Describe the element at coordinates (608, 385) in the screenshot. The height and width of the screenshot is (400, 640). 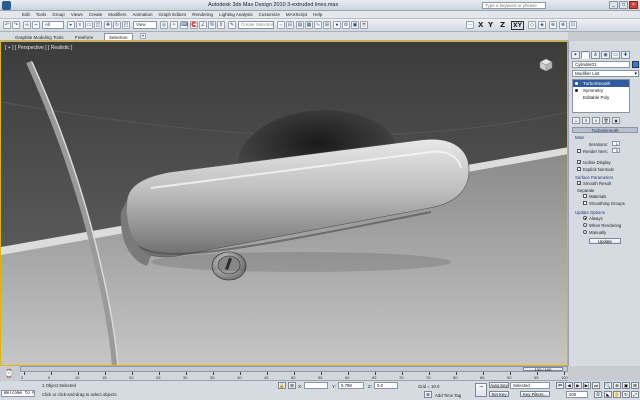
I see `zoom-icon: 🔍` at that location.